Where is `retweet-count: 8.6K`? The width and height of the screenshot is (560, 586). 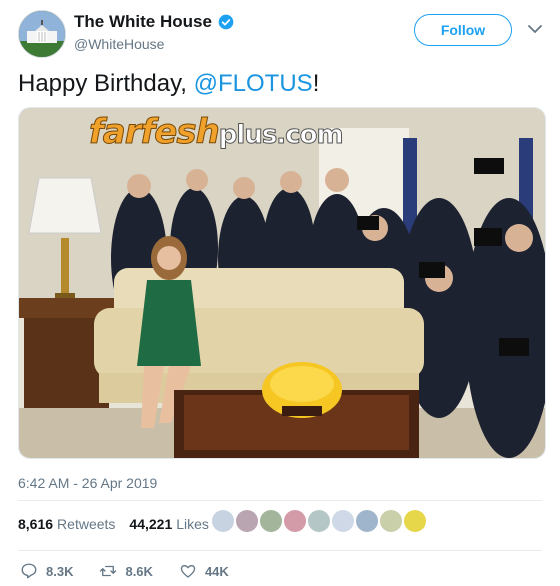 retweet-count: 8.6K is located at coordinates (139, 571).